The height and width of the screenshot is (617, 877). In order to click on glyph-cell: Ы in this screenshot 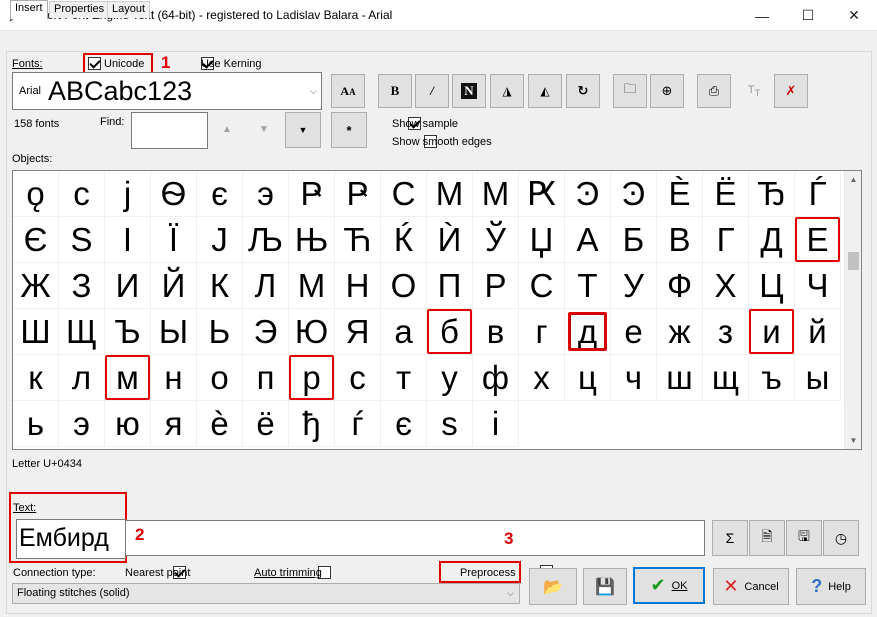, I will do `click(174, 332)`.